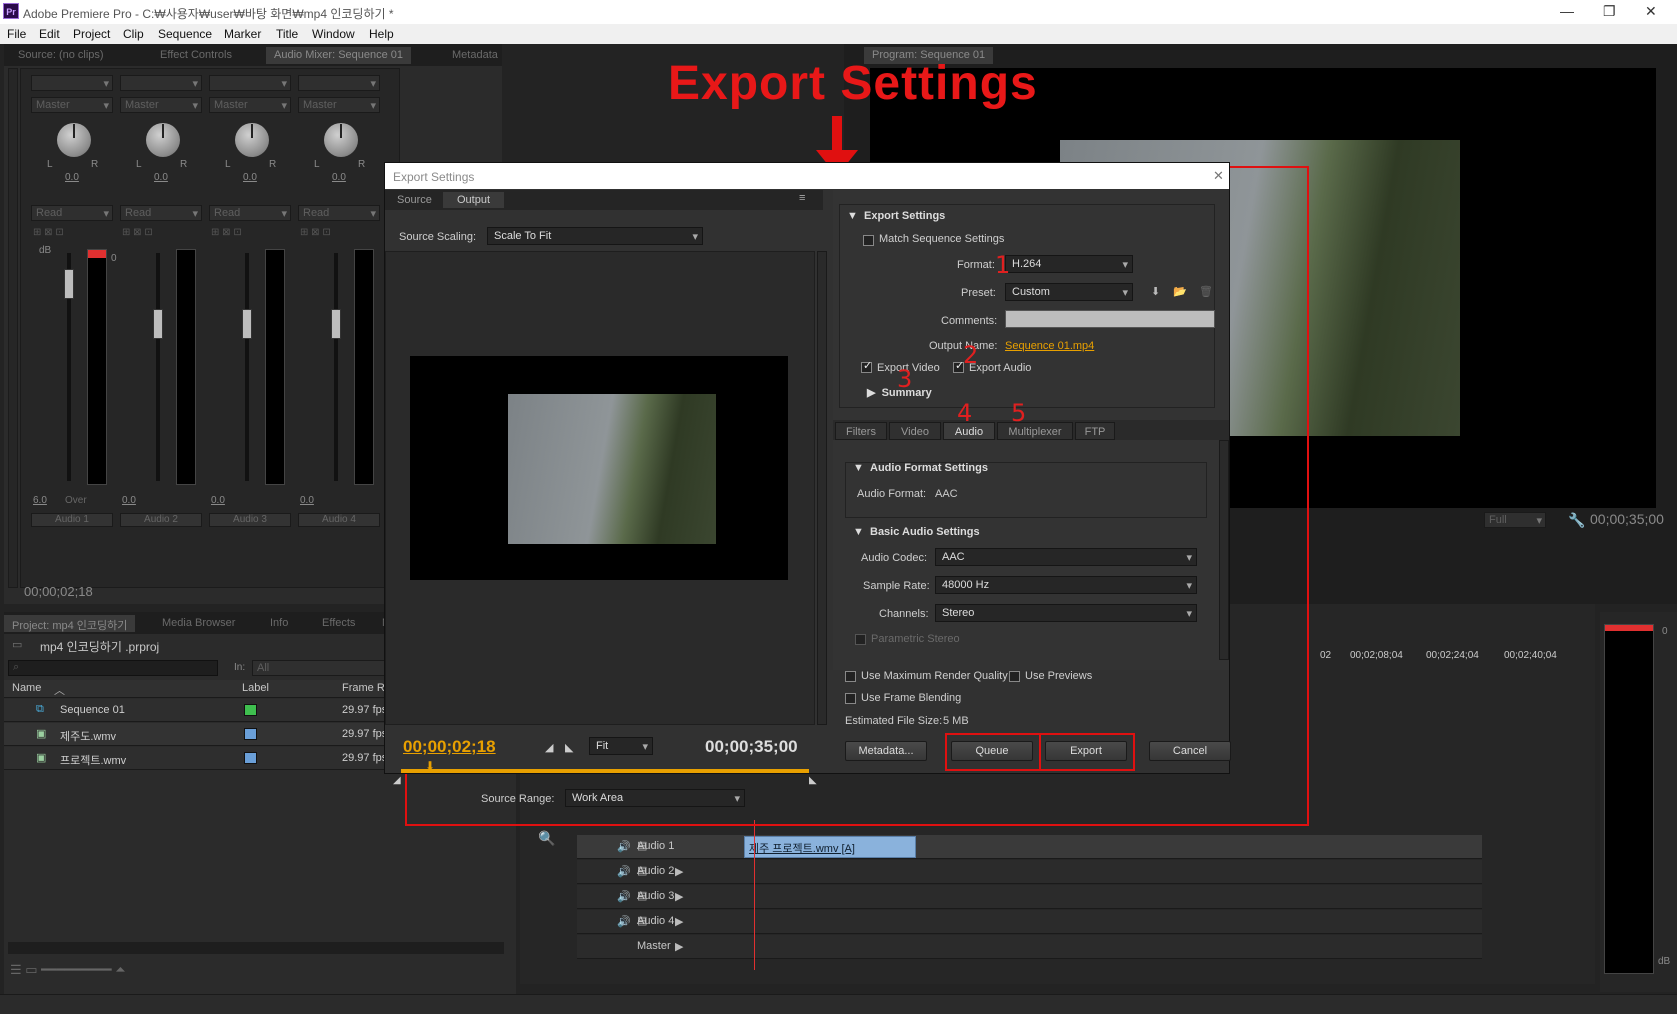  Describe the element at coordinates (338, 623) in the screenshot. I see `tab-effects: Effects` at that location.